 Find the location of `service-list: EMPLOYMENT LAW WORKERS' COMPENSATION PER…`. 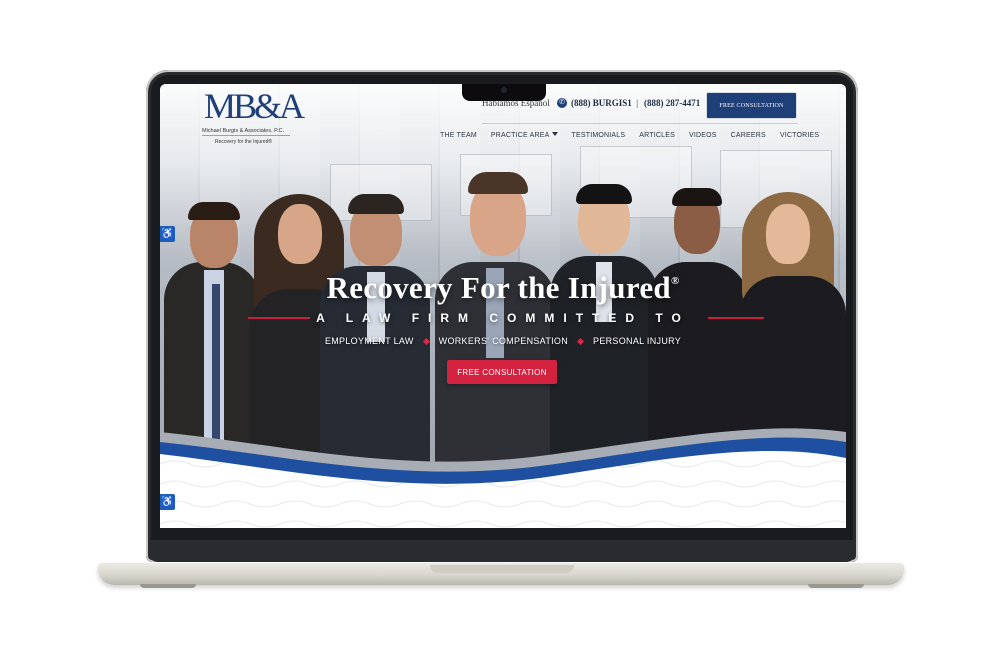

service-list: EMPLOYMENT LAW WORKERS' COMPENSATION PER… is located at coordinates (503, 341).